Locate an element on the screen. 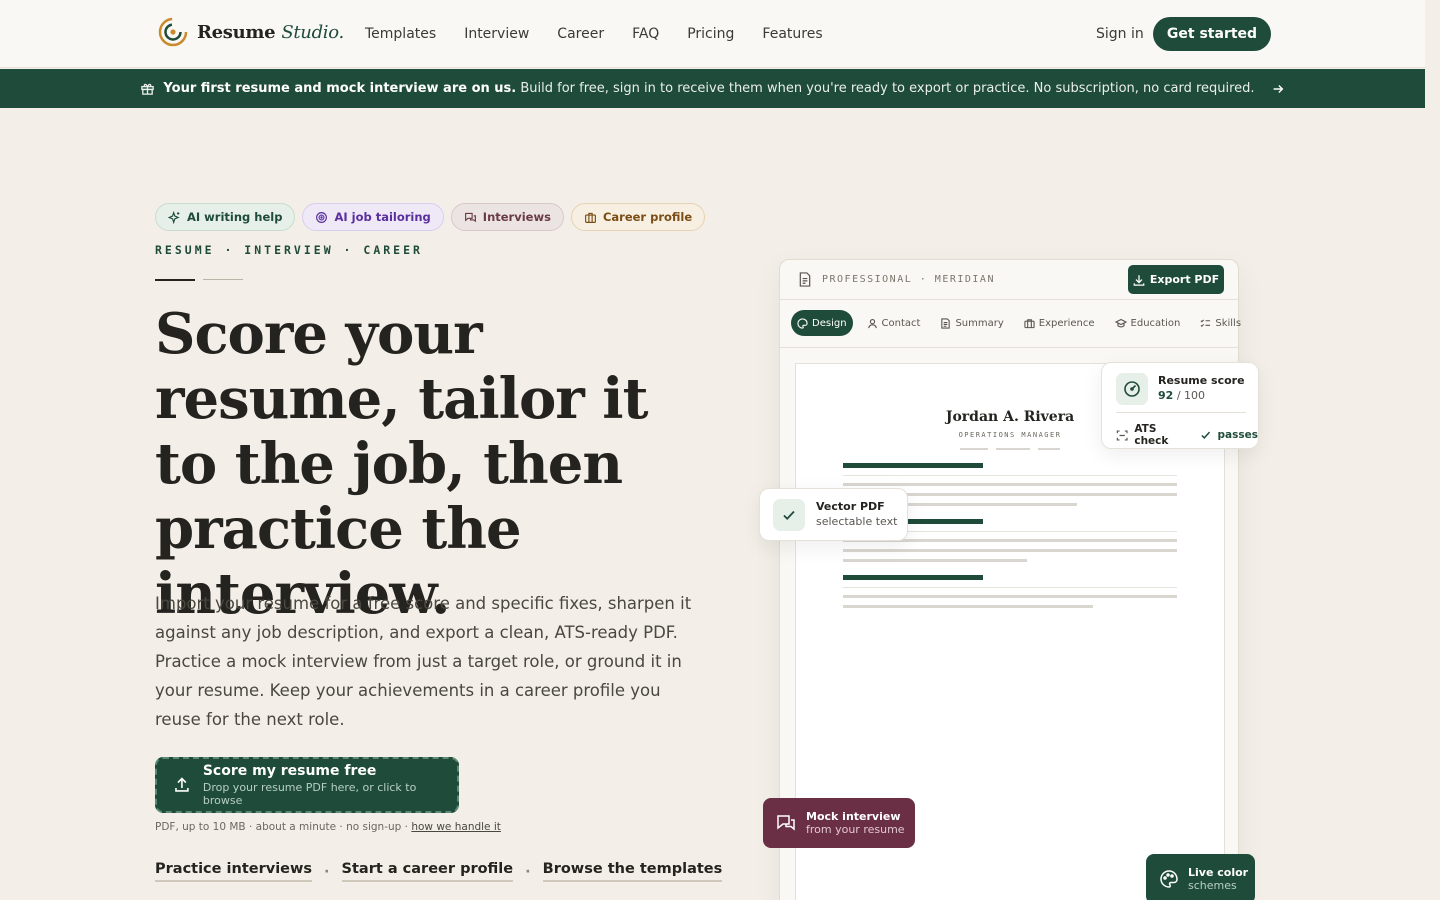 This screenshot has height=900, width=1440. gauge-icon is located at coordinates (1132, 389).